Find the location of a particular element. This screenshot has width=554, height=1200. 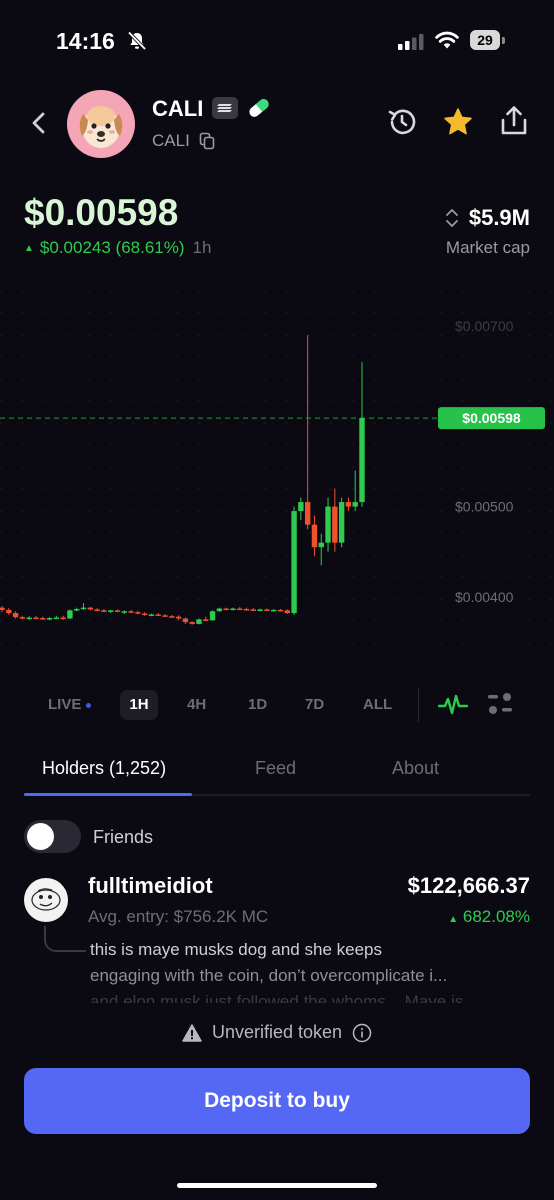

holder-pct-change: ▲ 682.08% is located at coordinates (489, 917).